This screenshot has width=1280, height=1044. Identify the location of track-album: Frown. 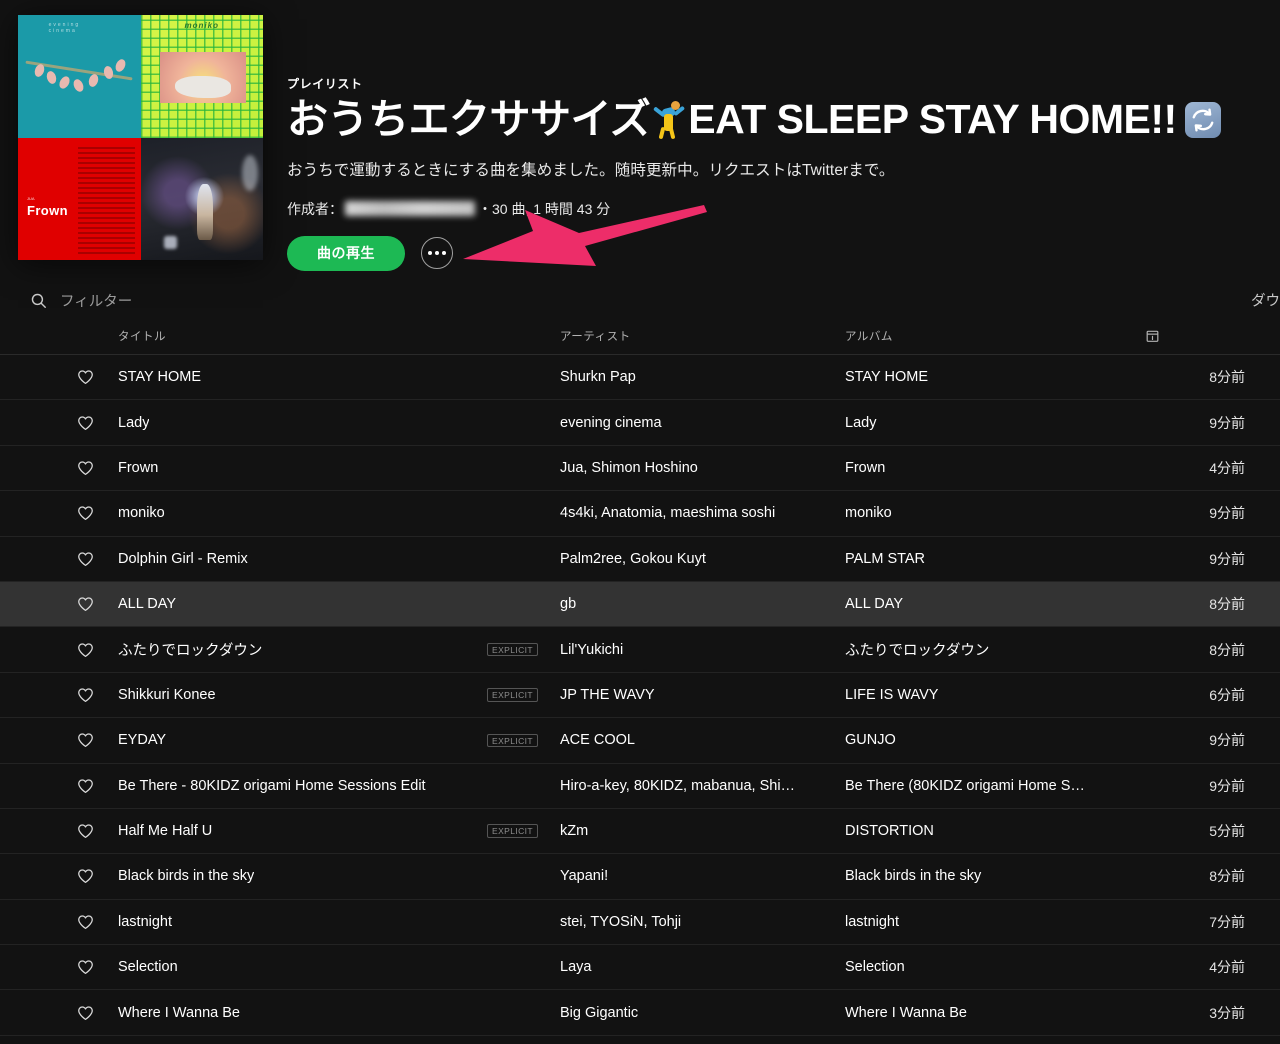
(995, 467).